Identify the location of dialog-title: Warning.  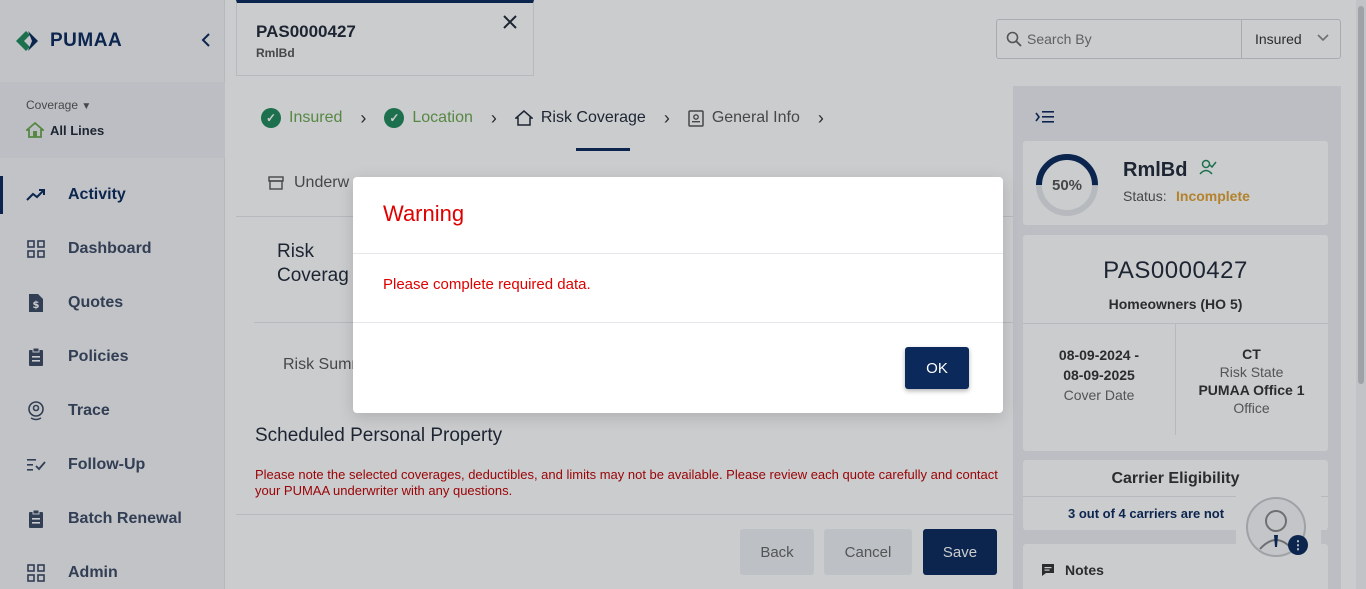
(424, 213).